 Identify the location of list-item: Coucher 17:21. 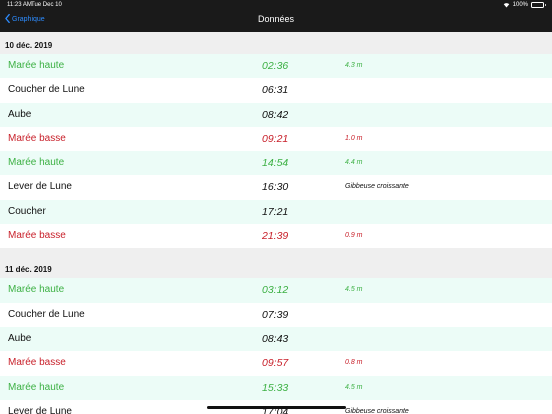
(276, 212).